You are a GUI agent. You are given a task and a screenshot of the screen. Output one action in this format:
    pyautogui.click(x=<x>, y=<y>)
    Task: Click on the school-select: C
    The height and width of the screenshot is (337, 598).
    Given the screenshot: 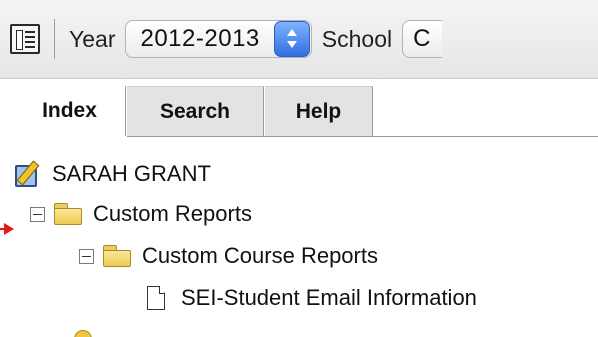 What is the action you would take?
    pyautogui.click(x=422, y=39)
    